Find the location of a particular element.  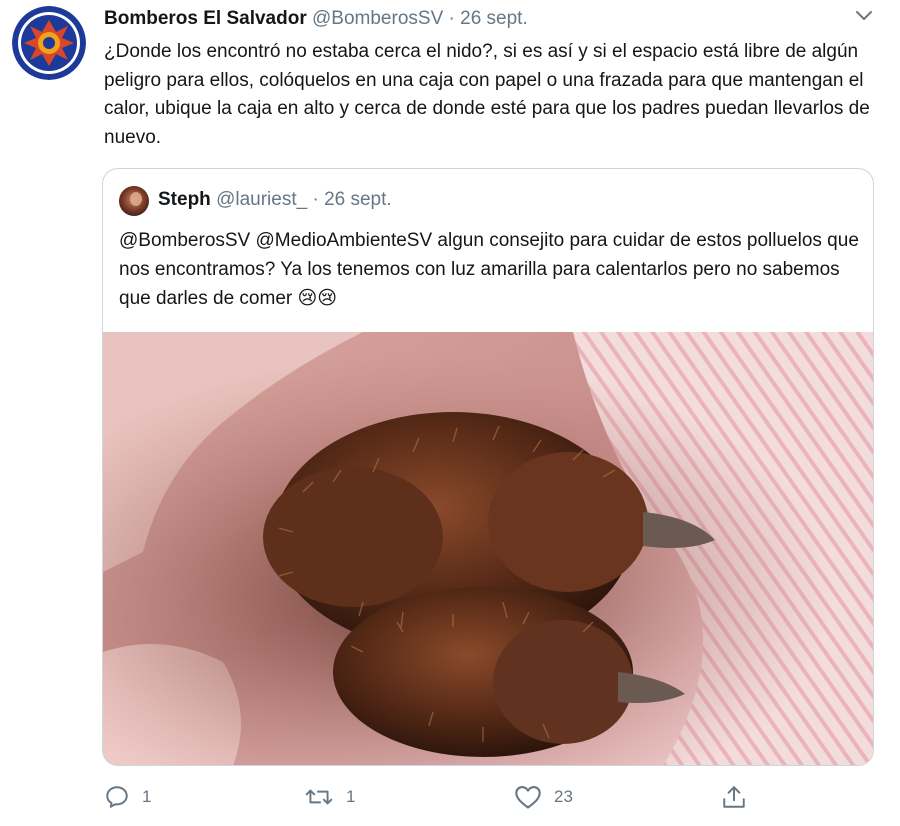

quoted-author-name: Steph is located at coordinates (184, 199).